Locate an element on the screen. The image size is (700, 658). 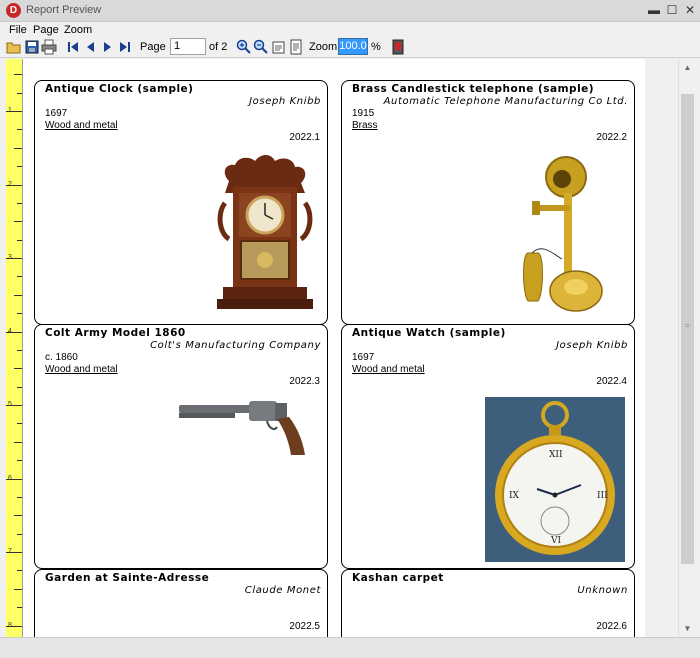
card-title: Kashan carpet is located at coordinates (398, 578).